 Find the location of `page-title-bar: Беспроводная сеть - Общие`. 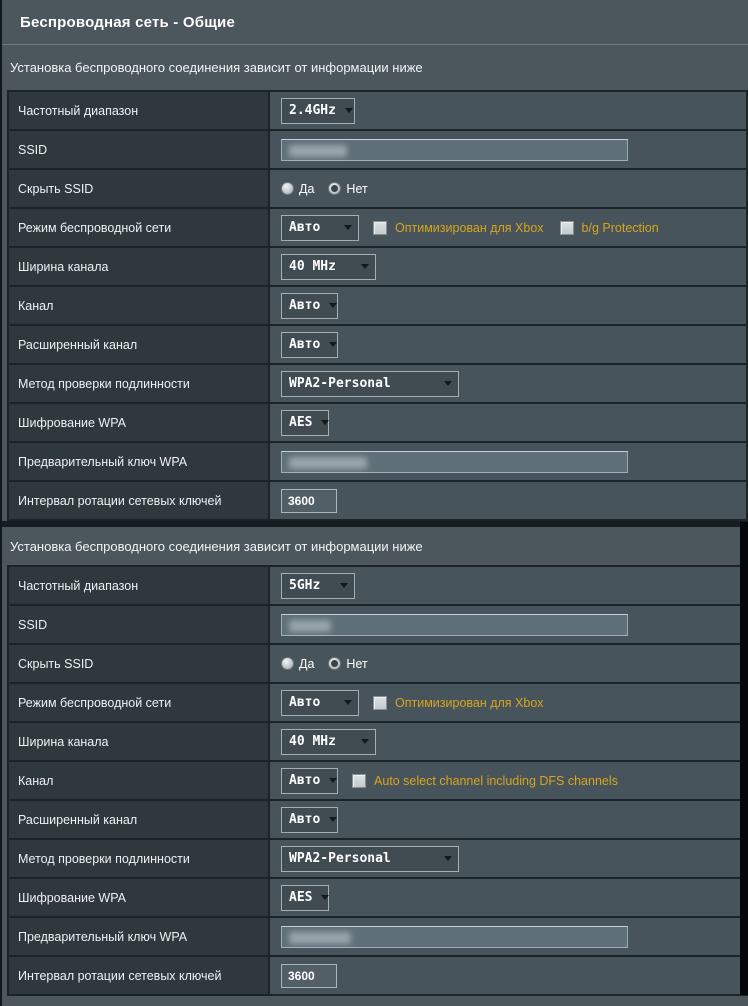

page-title-bar: Беспроводная сеть - Общие is located at coordinates (374, 22).